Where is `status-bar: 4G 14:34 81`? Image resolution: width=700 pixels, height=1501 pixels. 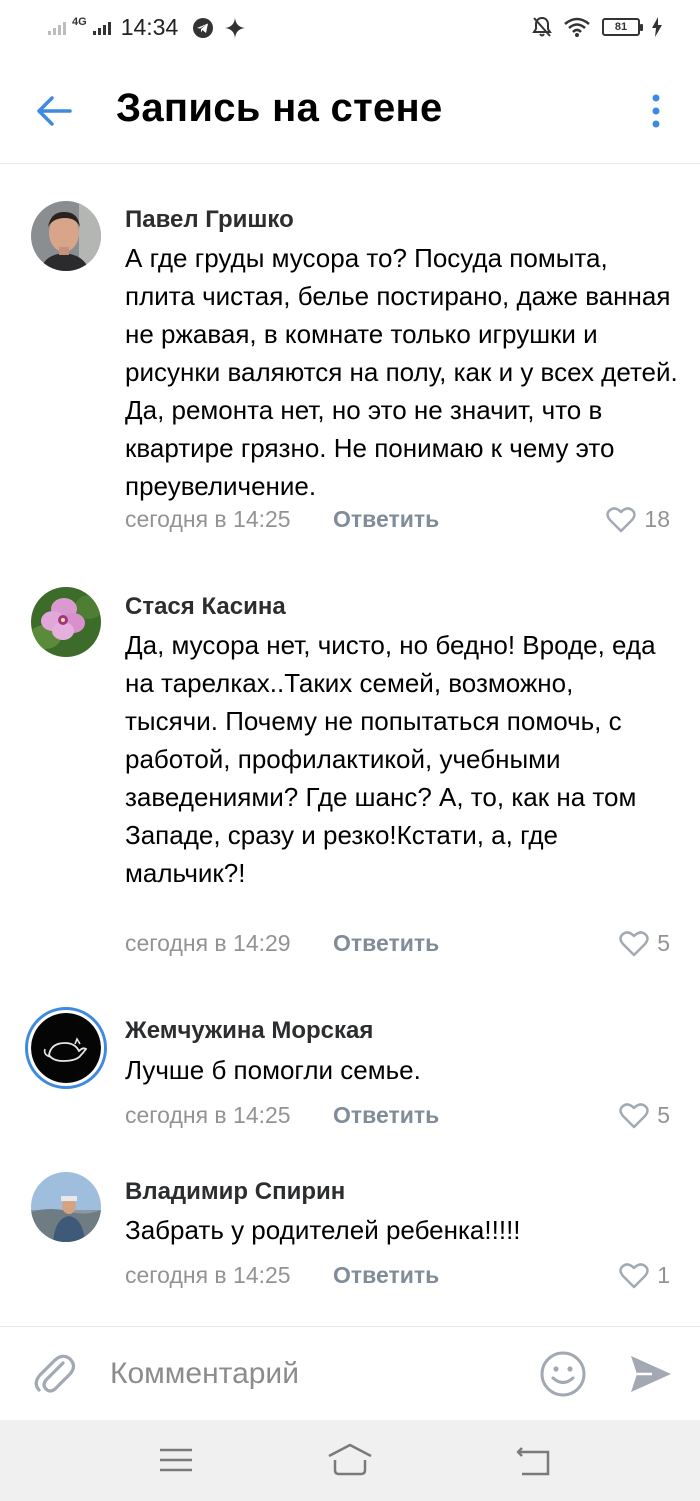
status-bar: 4G 14:34 81 is located at coordinates (350, 29).